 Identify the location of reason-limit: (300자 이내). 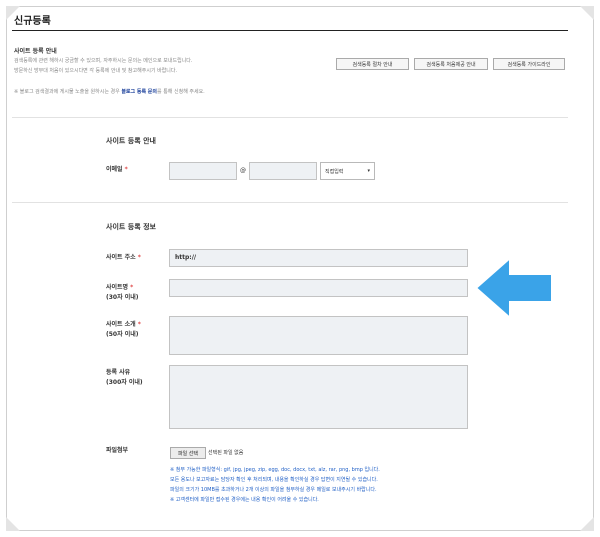
(124, 382).